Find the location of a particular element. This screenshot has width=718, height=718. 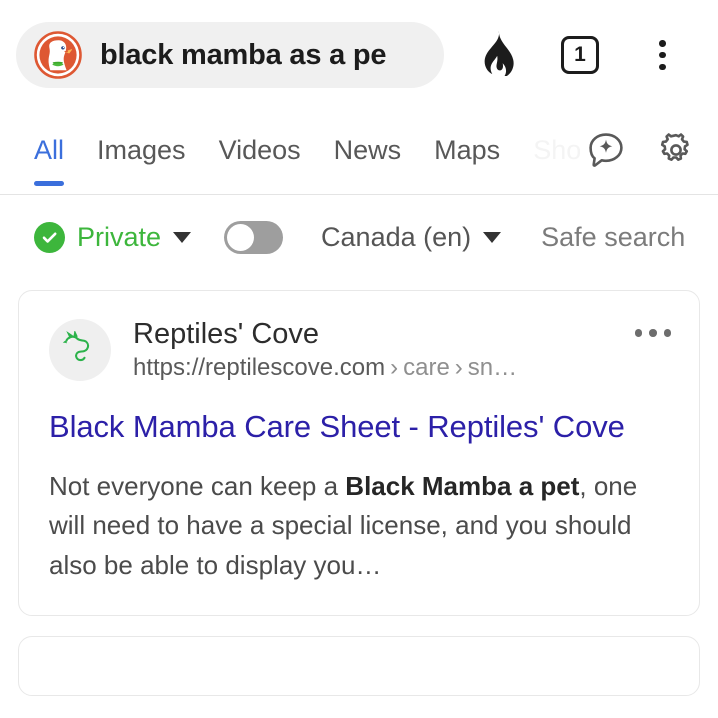

browser-actions: 1 is located at coordinates (574, 55).